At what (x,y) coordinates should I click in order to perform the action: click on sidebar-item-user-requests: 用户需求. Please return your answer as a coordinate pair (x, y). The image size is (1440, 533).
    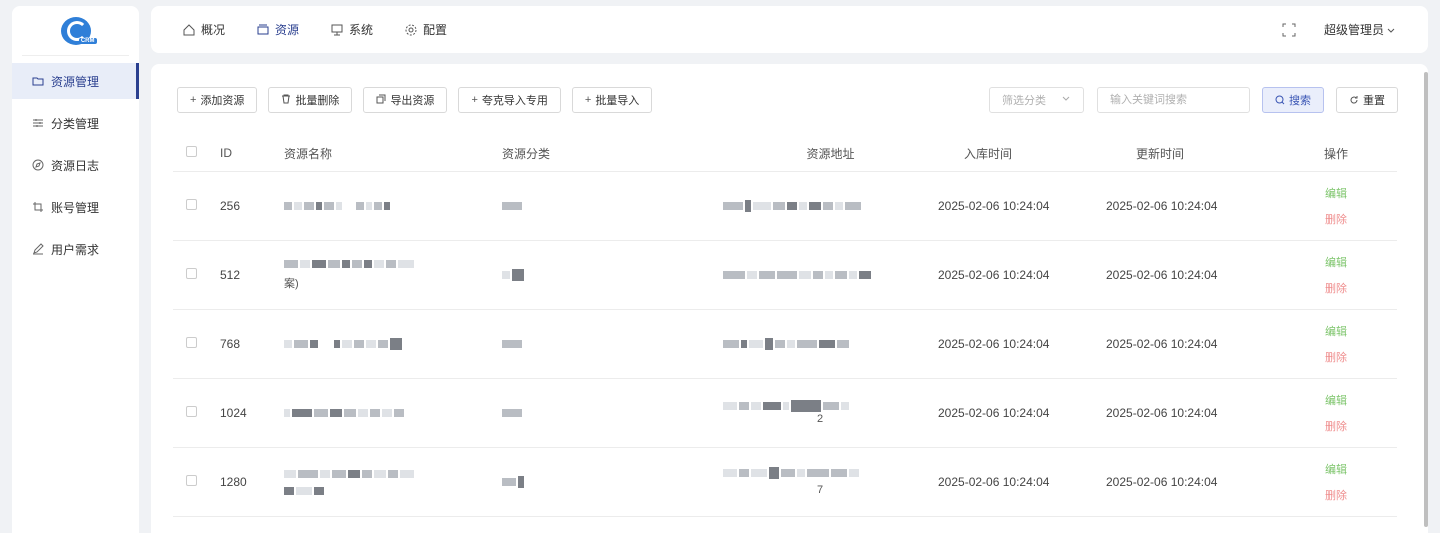
    Looking at the image, I should click on (75, 249).